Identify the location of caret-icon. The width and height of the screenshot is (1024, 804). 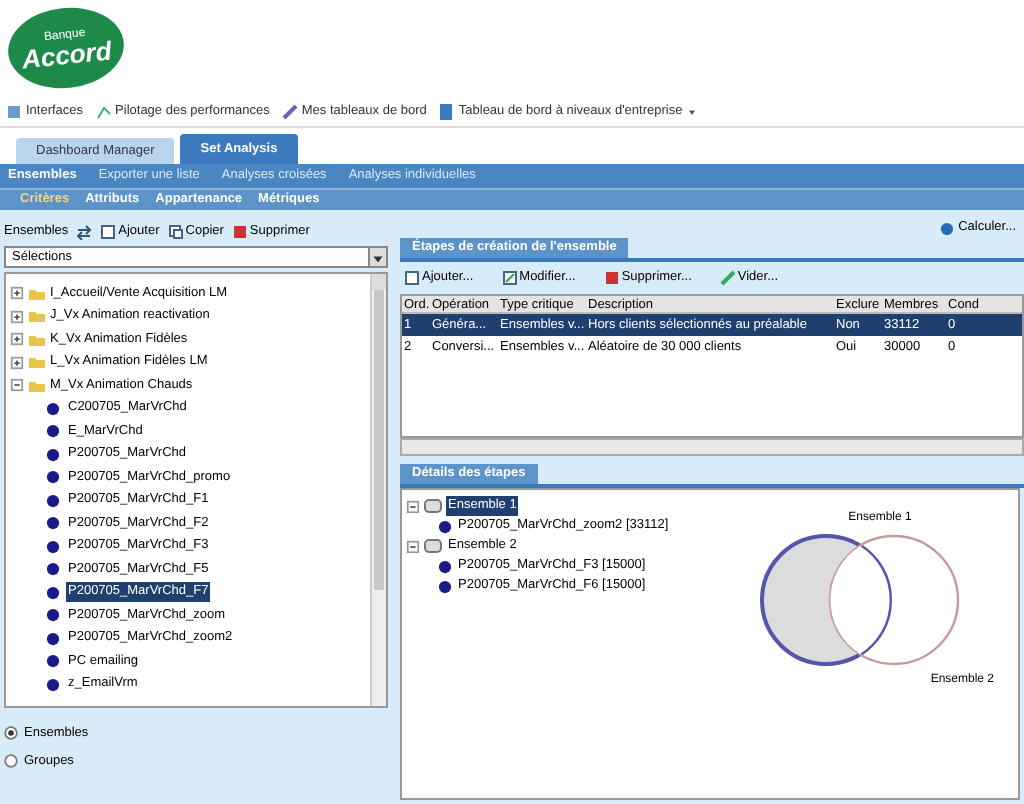
(378, 257).